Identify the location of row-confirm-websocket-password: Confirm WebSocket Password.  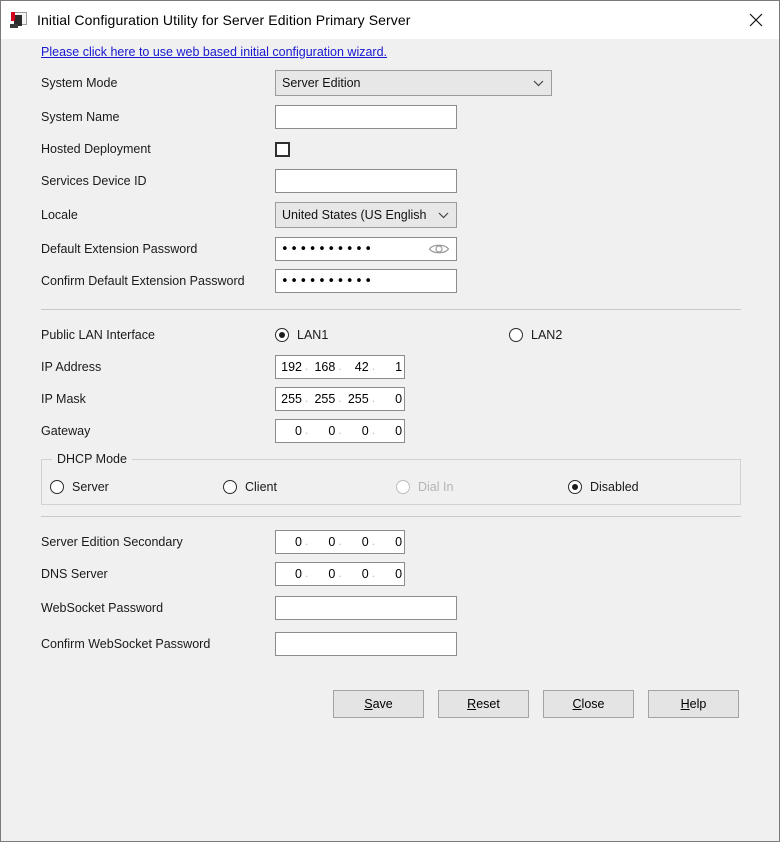
(390, 644).